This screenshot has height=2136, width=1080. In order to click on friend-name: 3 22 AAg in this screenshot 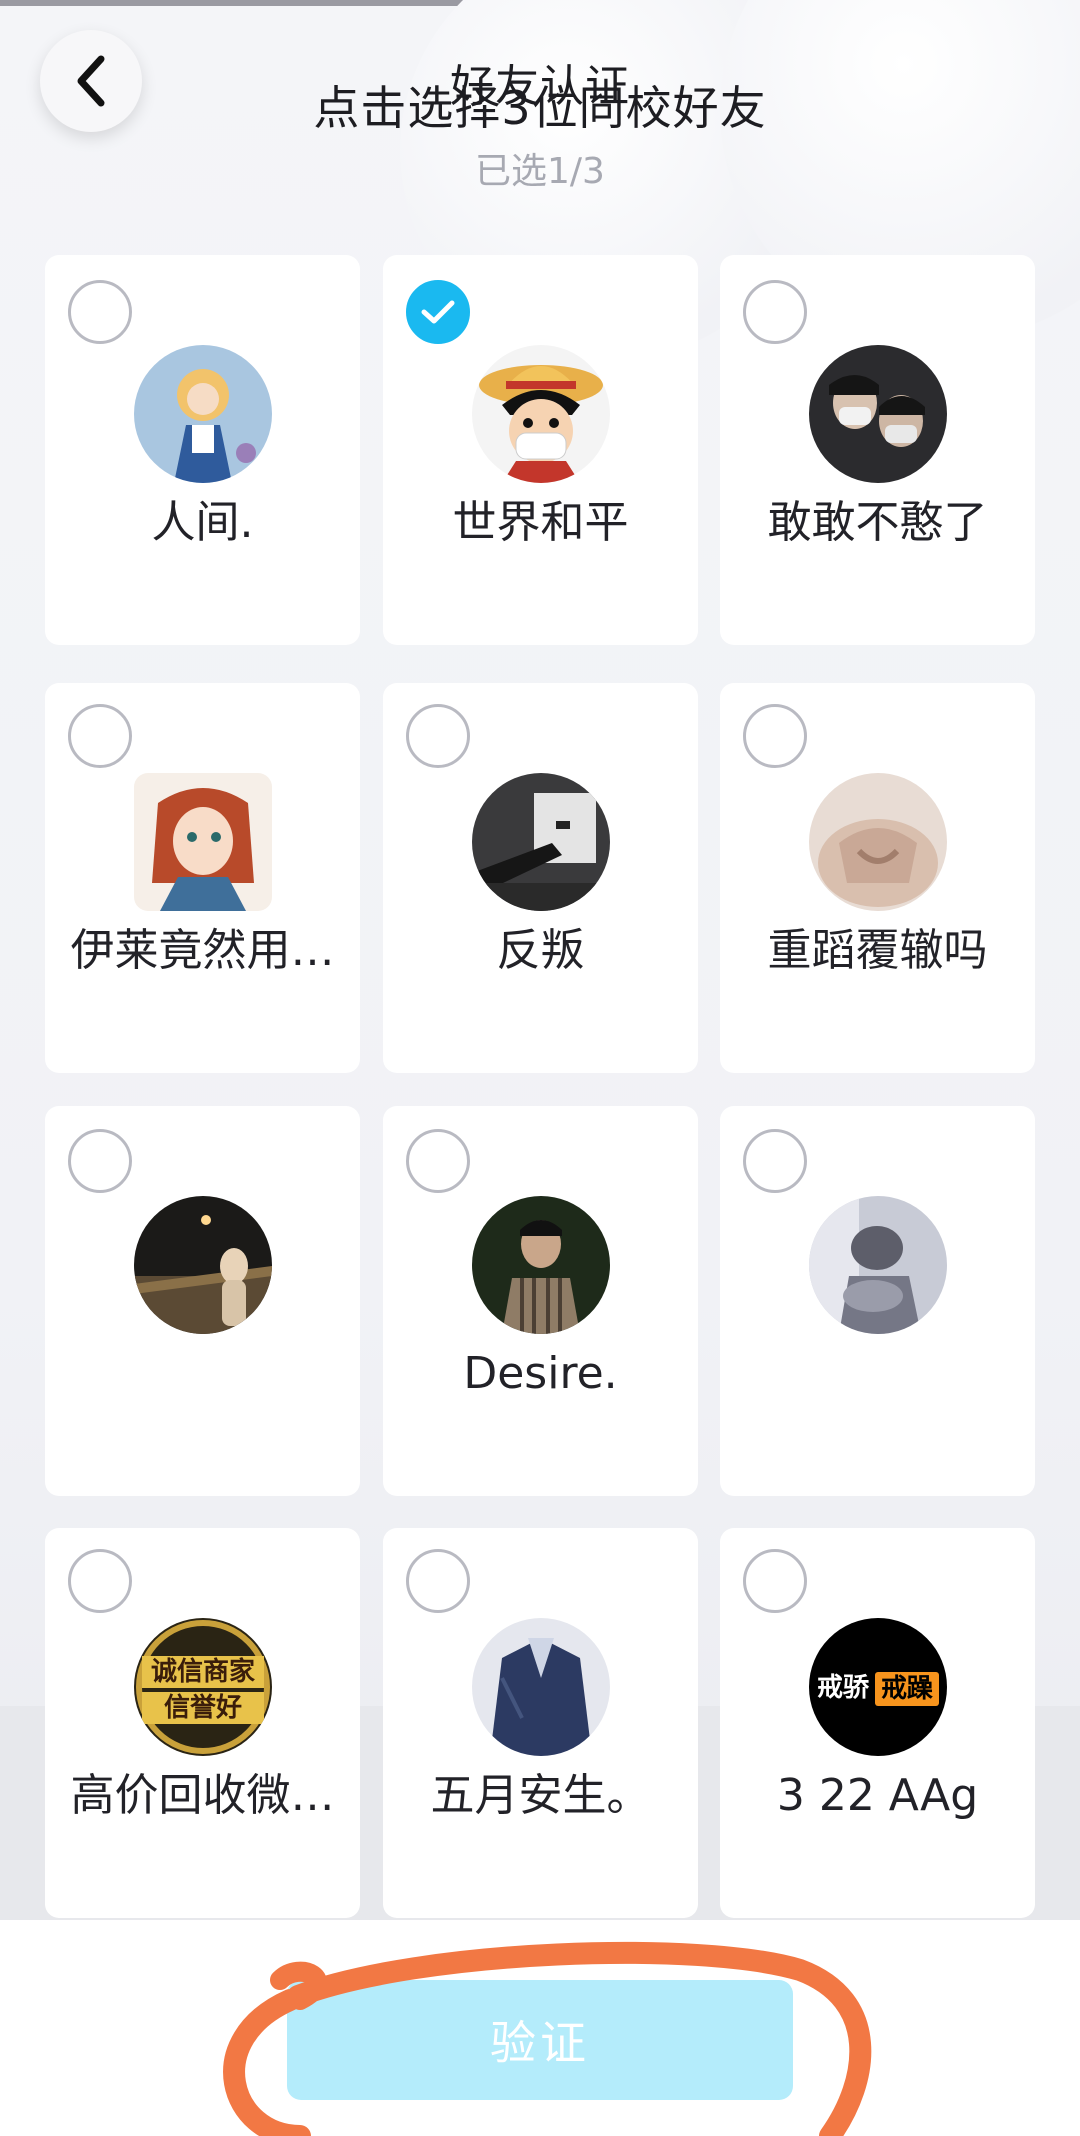, I will do `click(877, 1795)`.